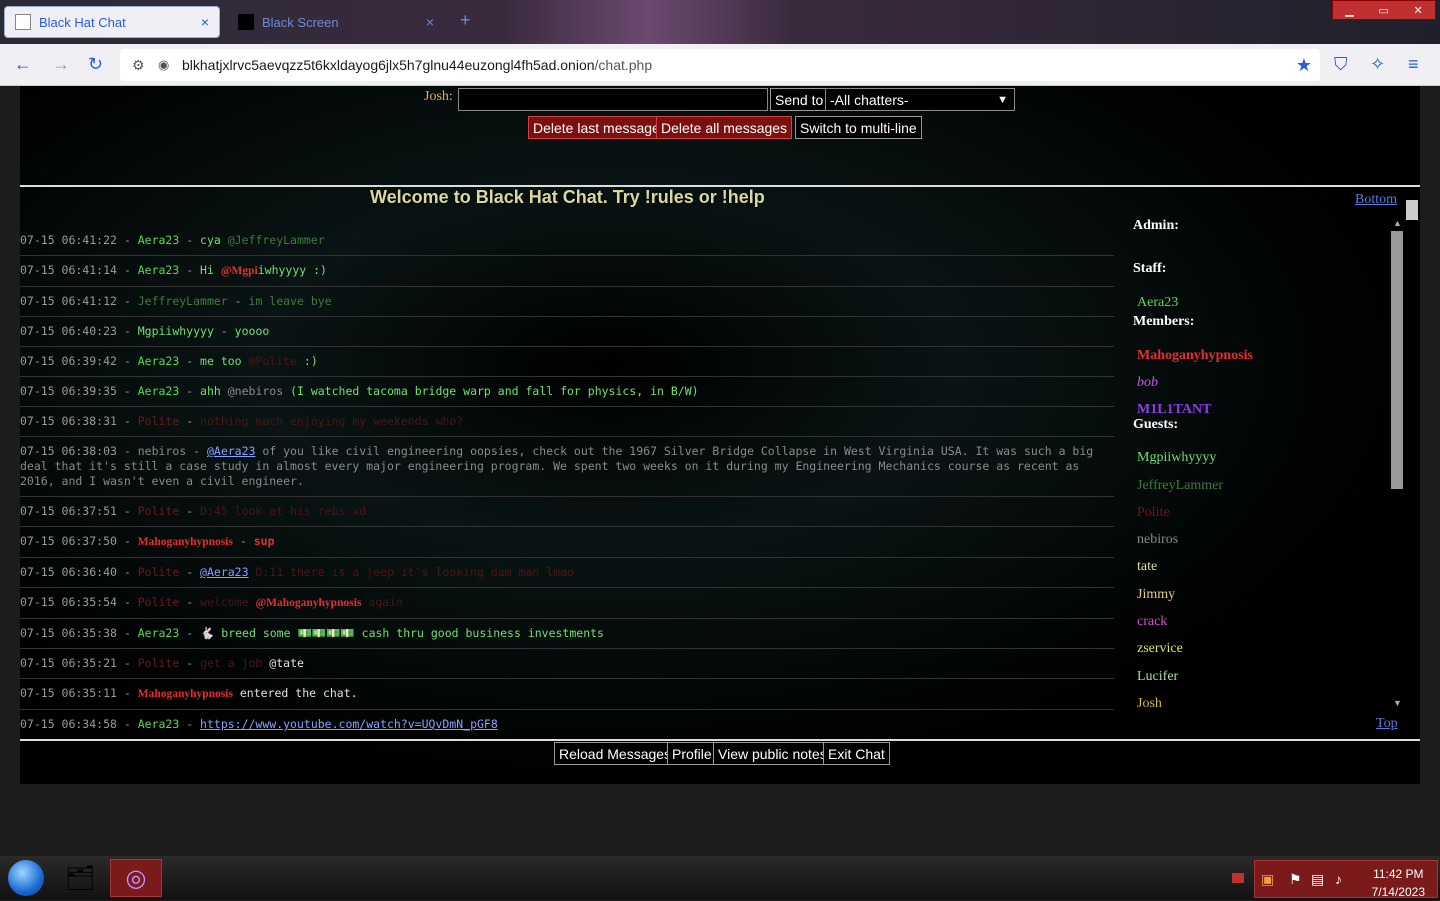 The height and width of the screenshot is (901, 1440). I want to click on network-icon: ▤, so click(1317, 879).